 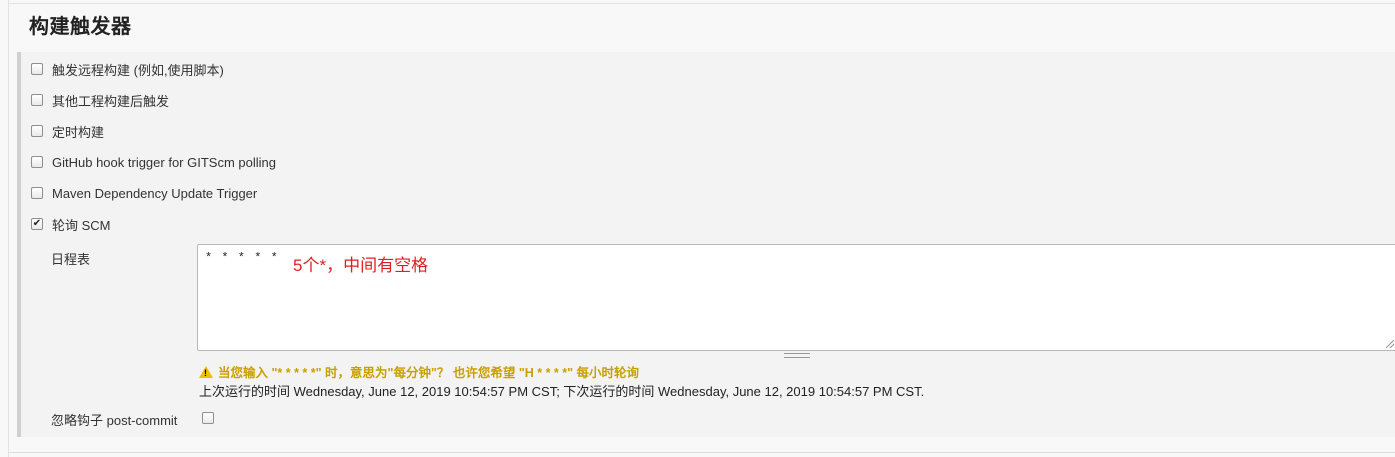 I want to click on checkbox-poll-scm: ✔, so click(x=37, y=224).